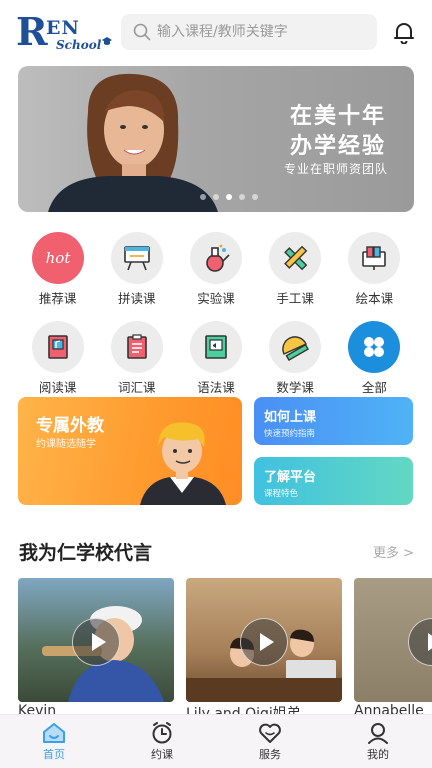  I want to click on bottom-tab-bar: 首页 约课 服务 我的, so click(216, 741).